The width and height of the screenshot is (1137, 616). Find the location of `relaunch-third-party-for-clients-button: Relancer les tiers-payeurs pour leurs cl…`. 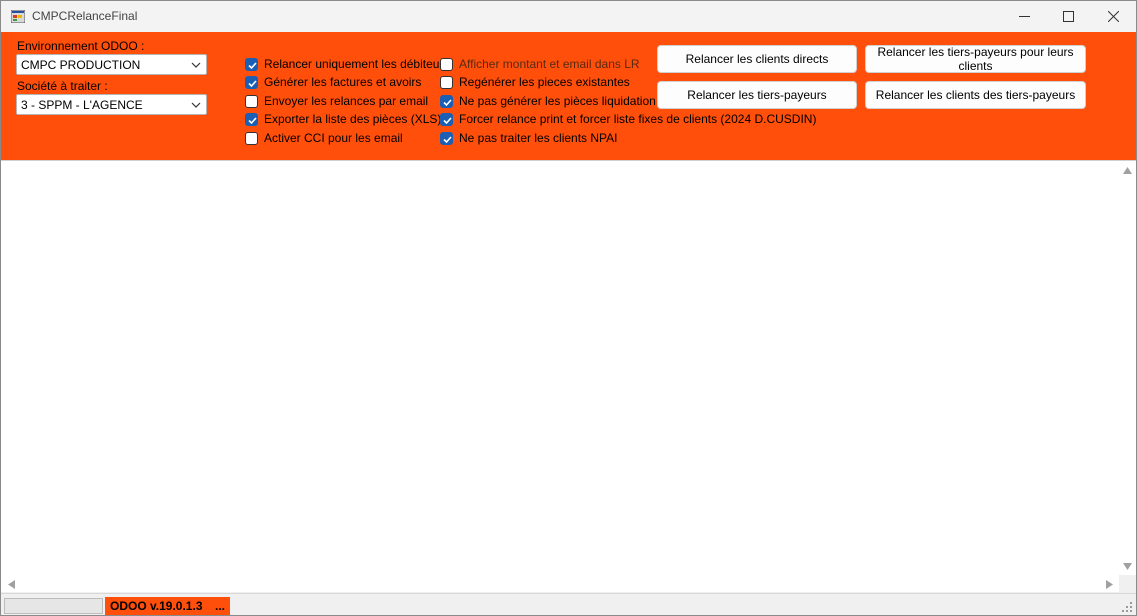

relaunch-third-party-for-clients-button: Relancer les tiers-payeurs pour leurs cl… is located at coordinates (975, 59).